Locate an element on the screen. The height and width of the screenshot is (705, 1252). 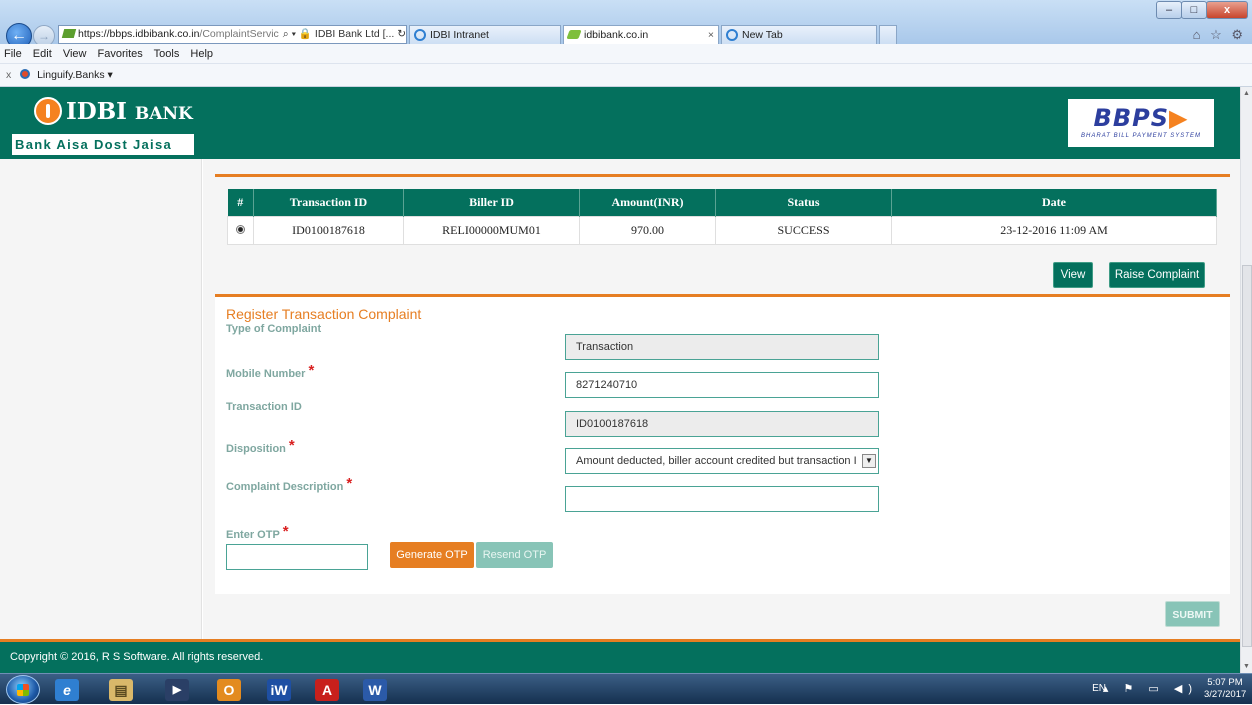
scrollbar-thumb is located at coordinates (1247, 456).